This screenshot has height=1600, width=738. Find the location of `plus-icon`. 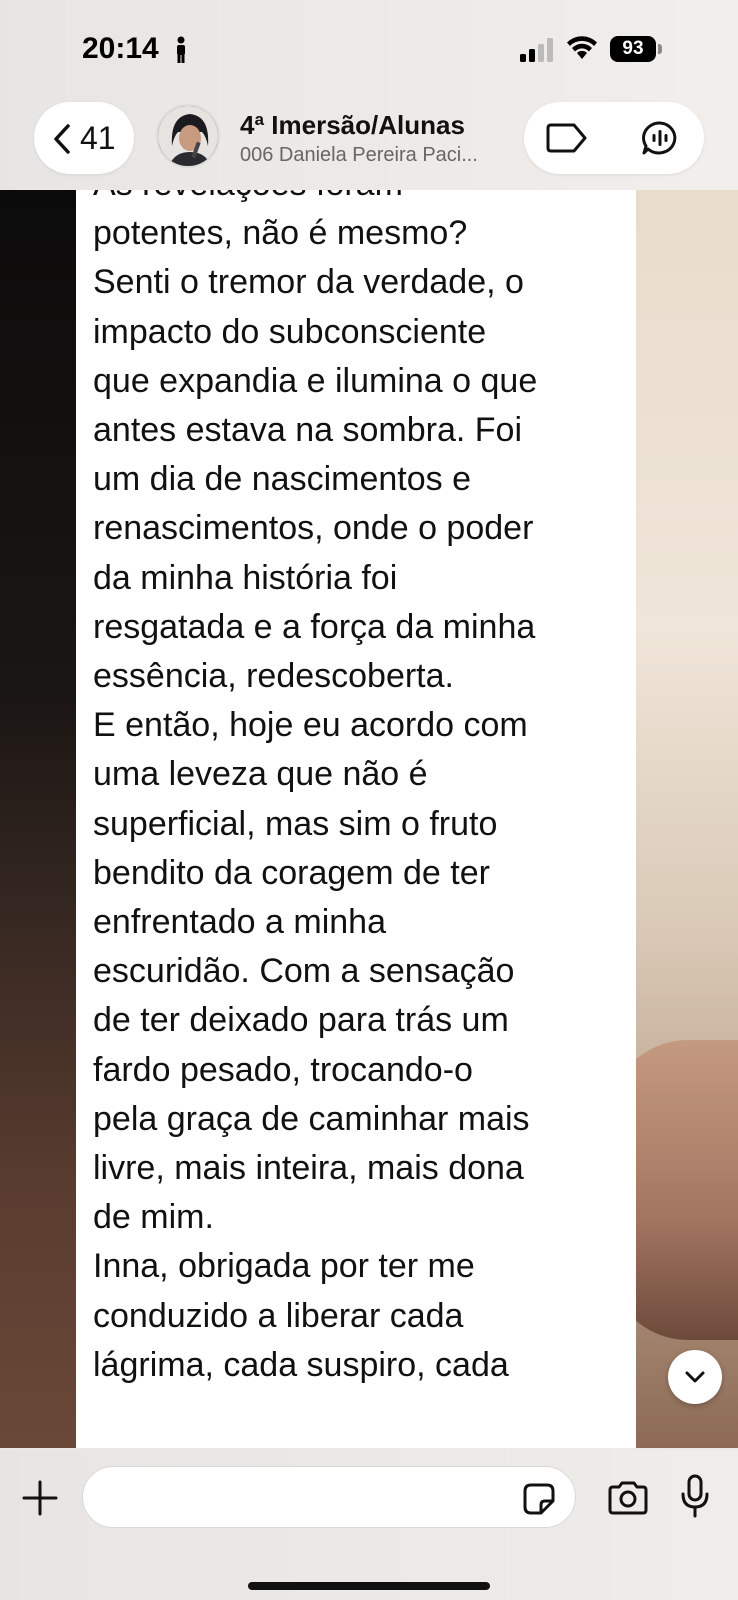

plus-icon is located at coordinates (40, 1498).